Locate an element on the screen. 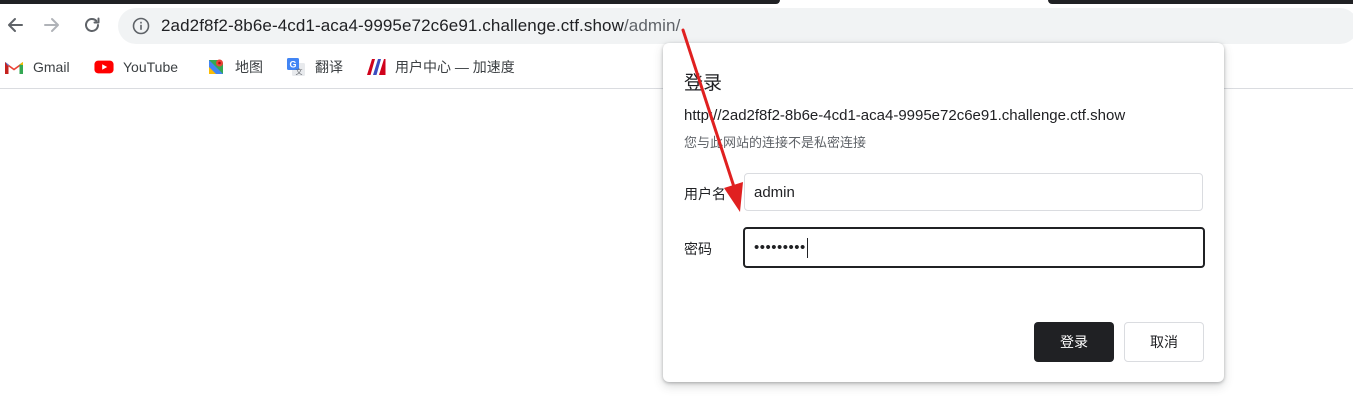  bookmark-translate: G 文 翻译 is located at coordinates (314, 67).